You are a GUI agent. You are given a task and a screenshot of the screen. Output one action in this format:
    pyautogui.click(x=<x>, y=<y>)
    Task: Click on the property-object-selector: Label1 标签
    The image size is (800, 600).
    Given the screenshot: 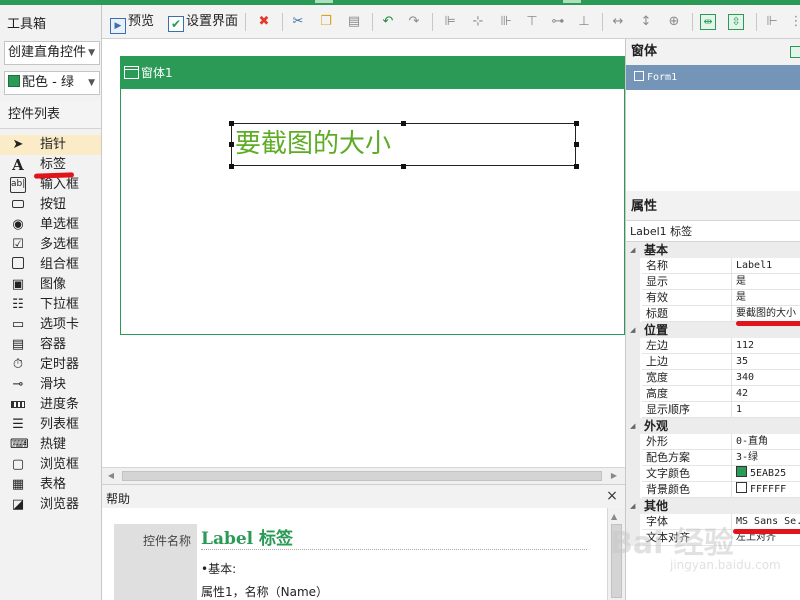 What is the action you would take?
    pyautogui.click(x=713, y=231)
    